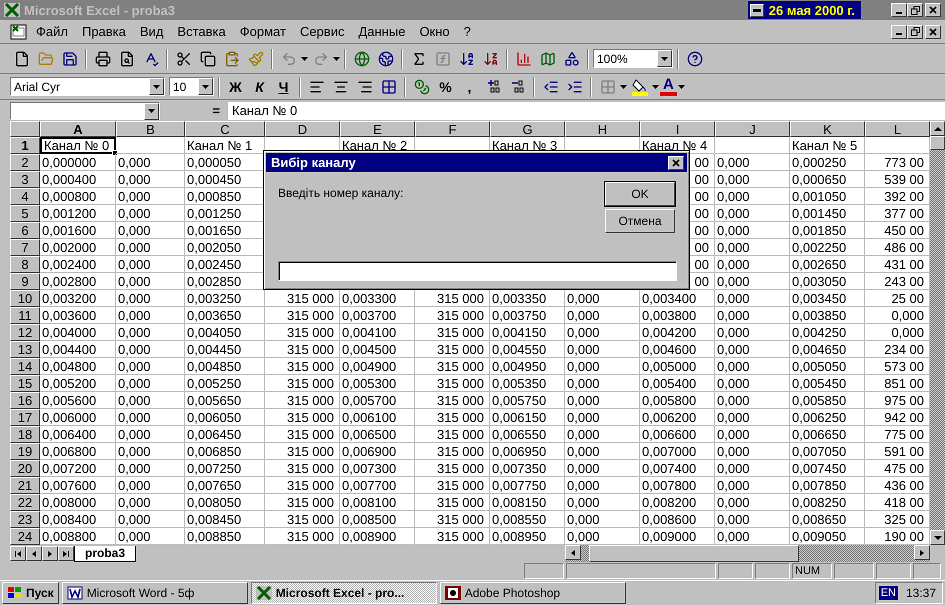 This screenshot has height=605, width=945. What do you see at coordinates (19, 32) in the screenshot?
I see `workbook-icon` at bounding box center [19, 32].